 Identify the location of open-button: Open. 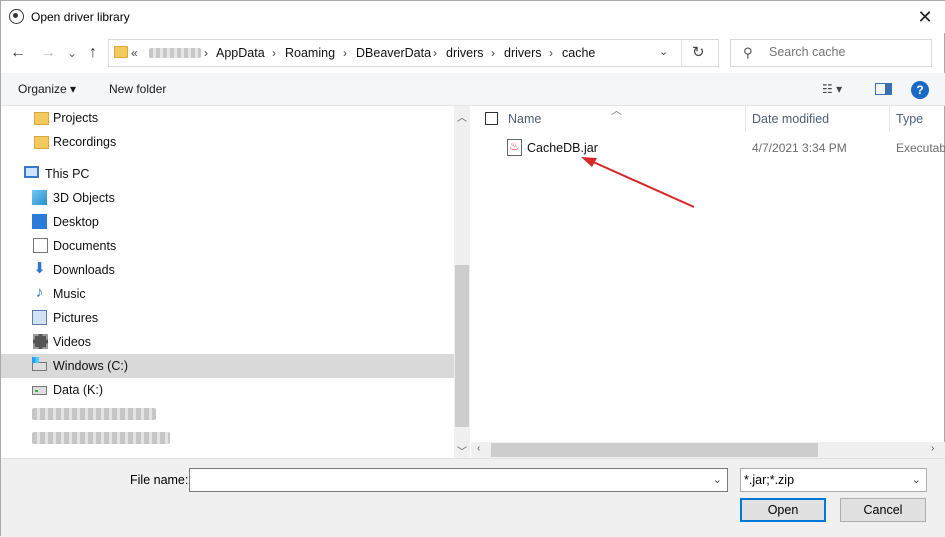
(783, 510).